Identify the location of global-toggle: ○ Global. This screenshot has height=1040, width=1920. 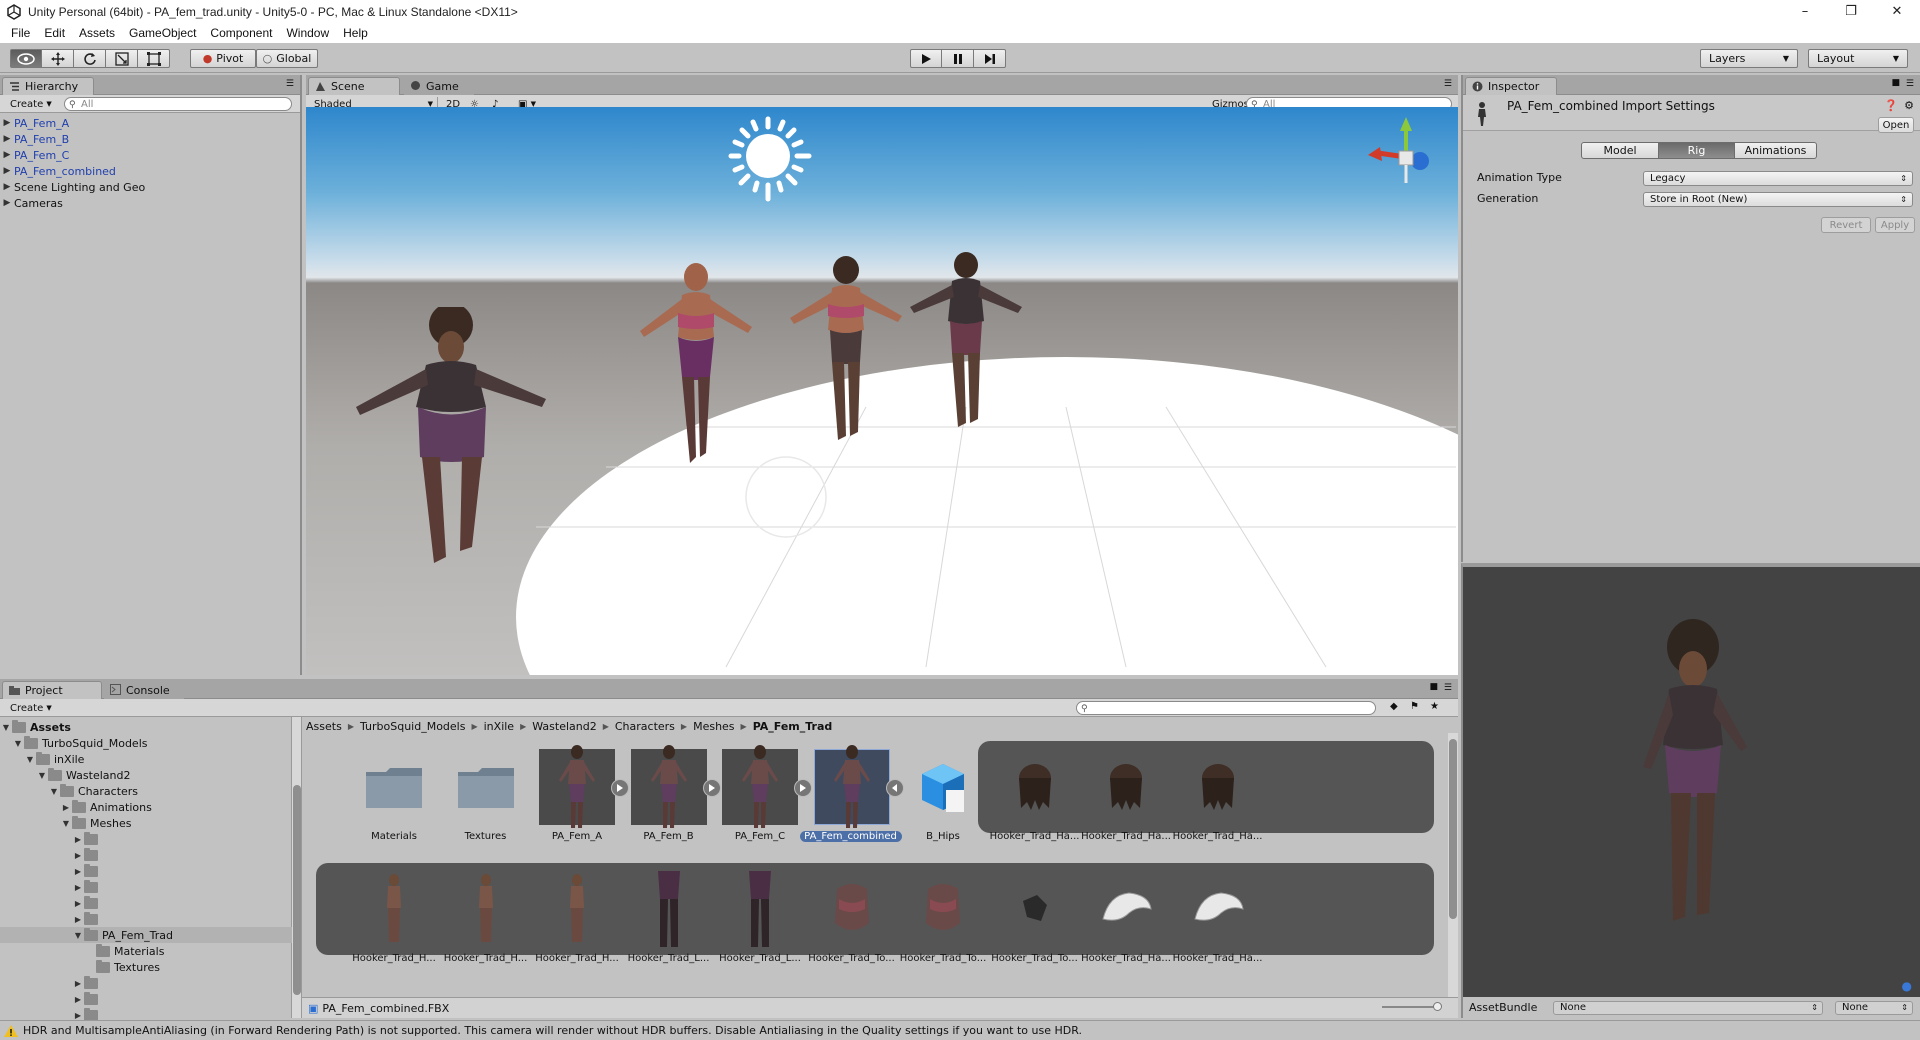
(287, 58).